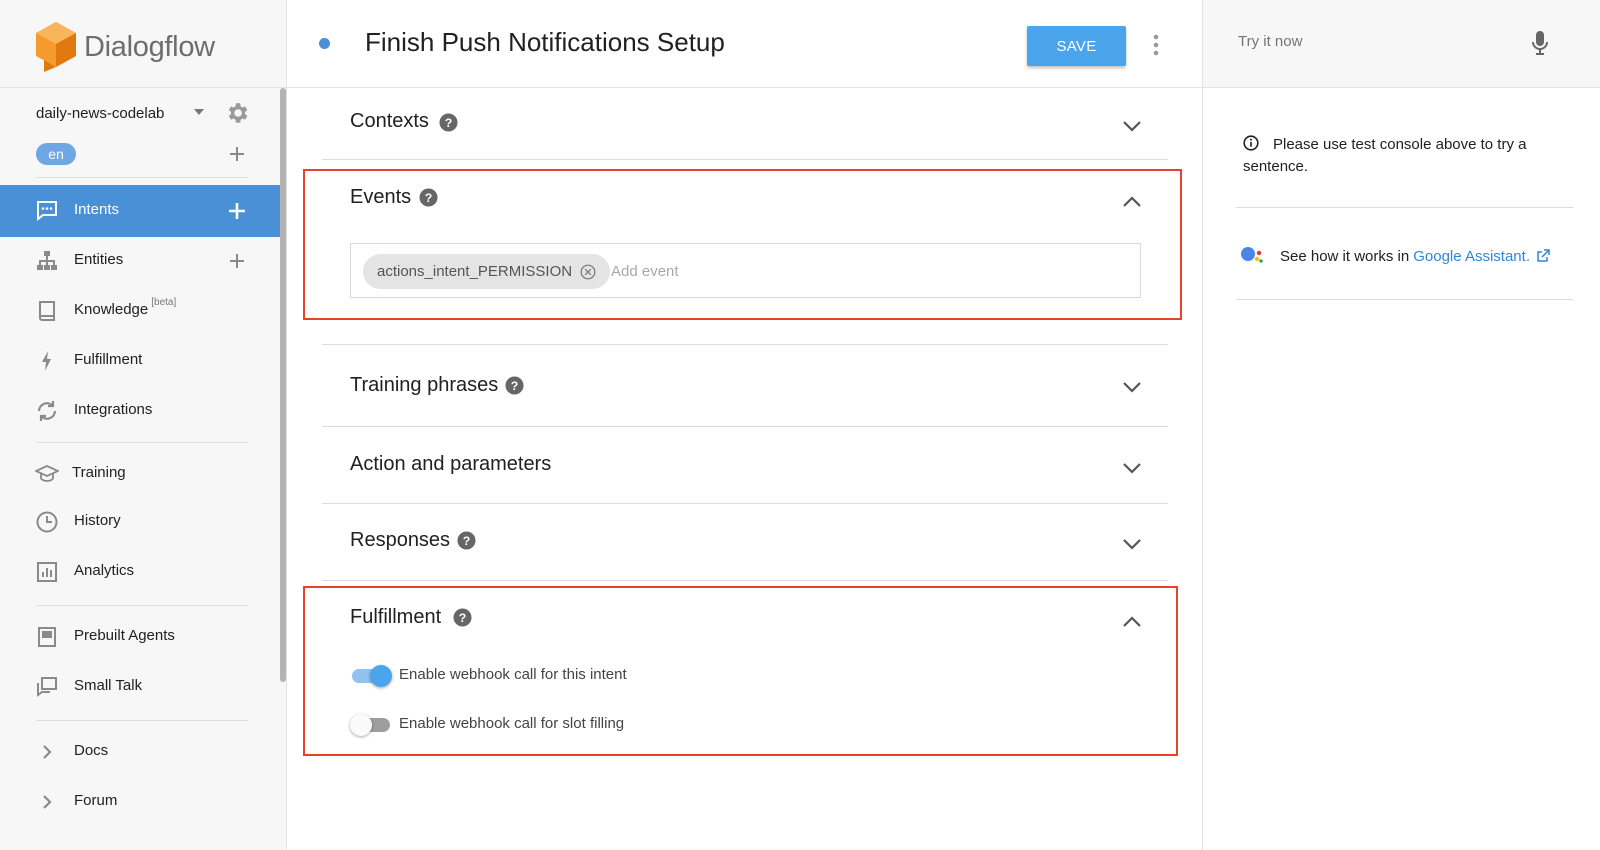 The image size is (1600, 850). I want to click on events-input: actions_intent_PERMISSION Add event, so click(745, 270).